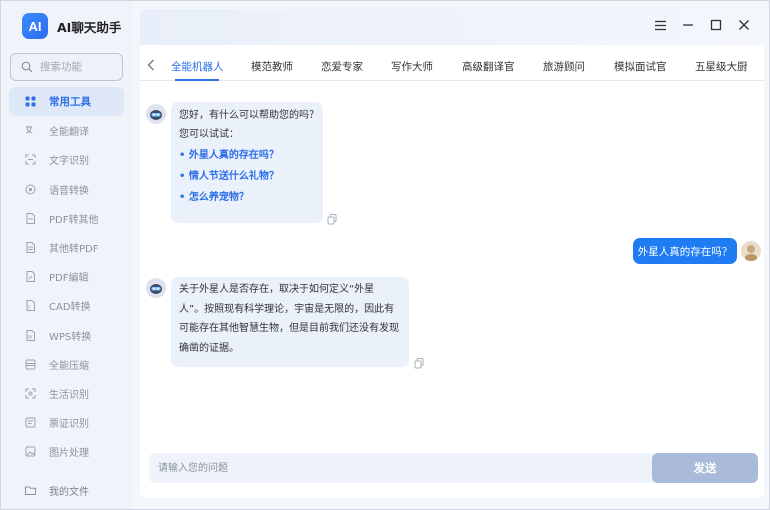 The image size is (770, 510). What do you see at coordinates (197, 66) in the screenshot?
I see `tab-all-round-bot: 全能机器人` at bounding box center [197, 66].